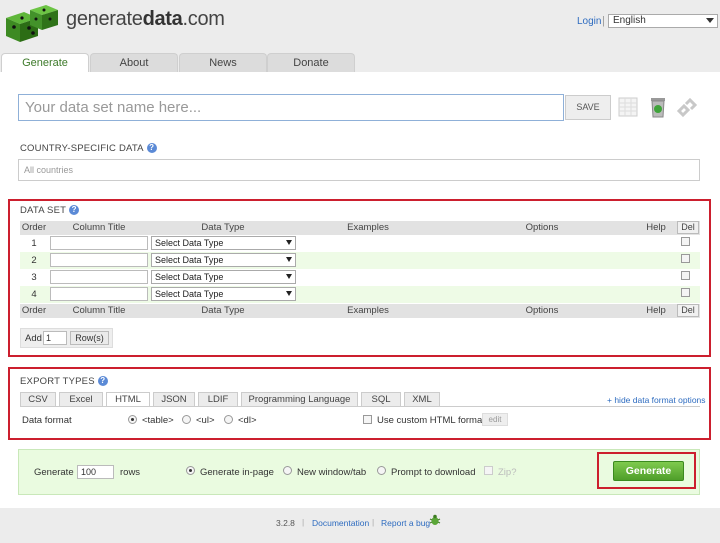  Describe the element at coordinates (648, 471) in the screenshot. I see `generate-button: Generate` at that location.